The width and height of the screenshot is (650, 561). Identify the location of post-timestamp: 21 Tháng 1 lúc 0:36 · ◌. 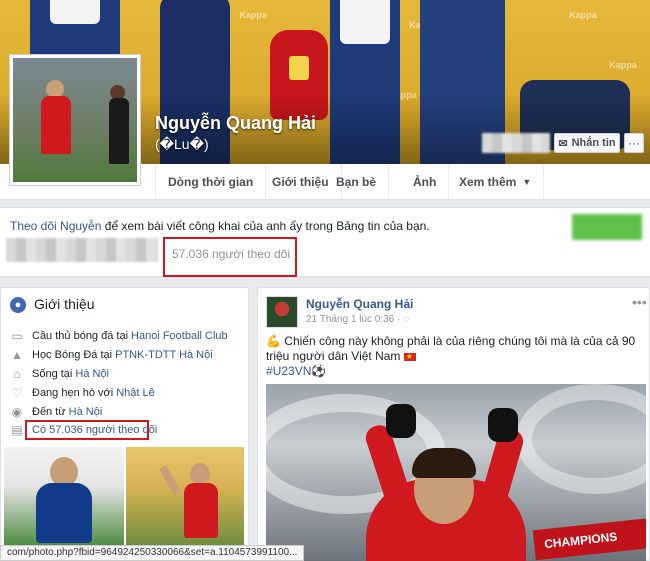
(357, 319).